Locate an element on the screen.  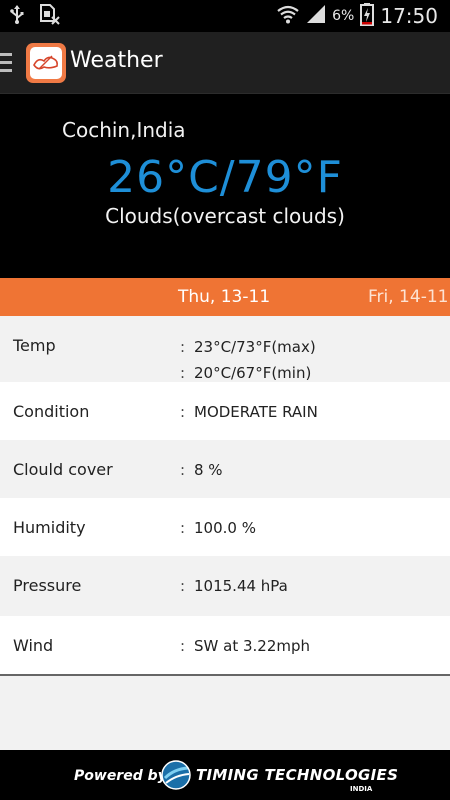
wind-value: SW at 3.22mph is located at coordinates (252, 646).